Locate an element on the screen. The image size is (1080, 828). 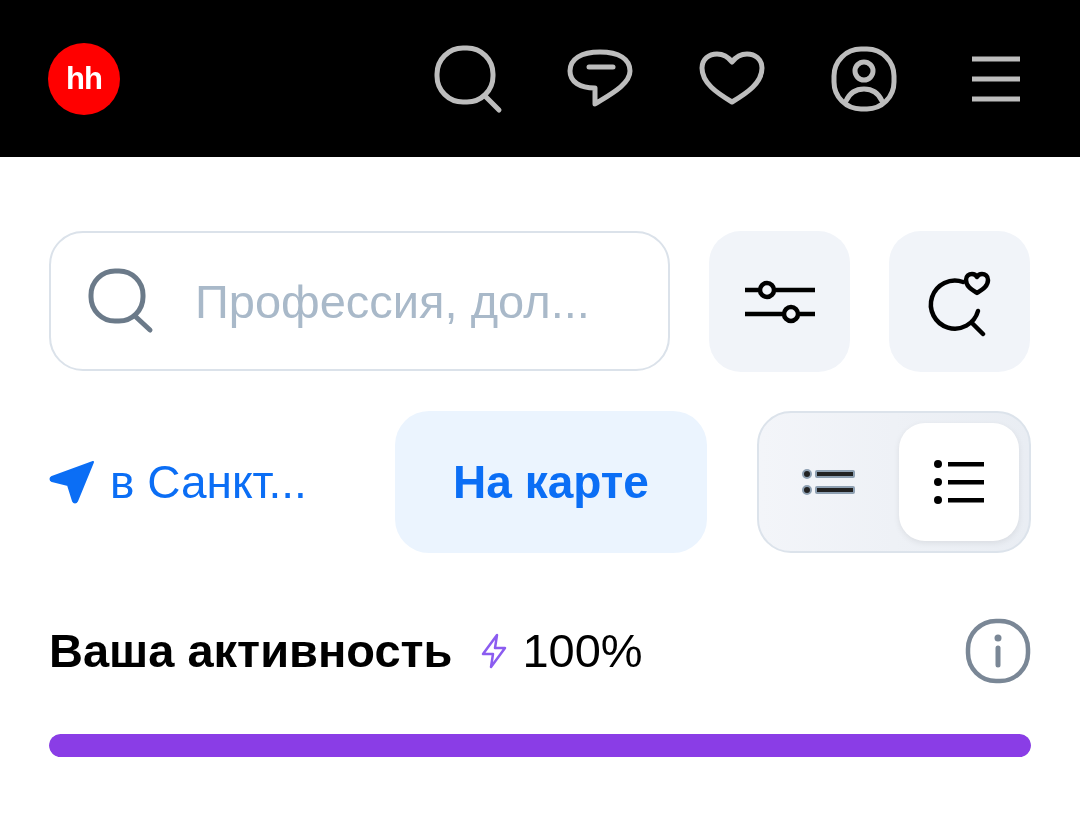
activity-reading: 100% is located at coordinates (582, 650).